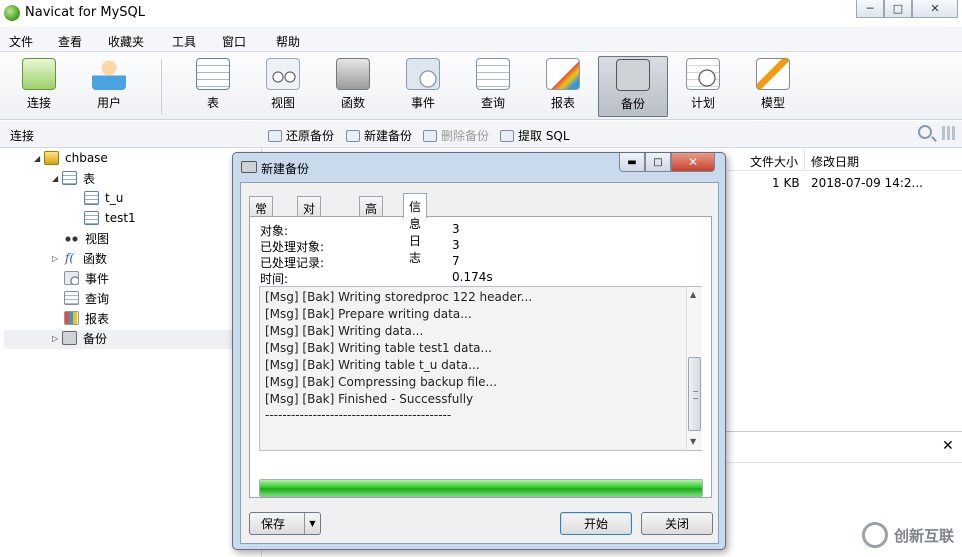 Image resolution: width=962 pixels, height=557 pixels. I want to click on dialog-close-button: ✕, so click(693, 162).